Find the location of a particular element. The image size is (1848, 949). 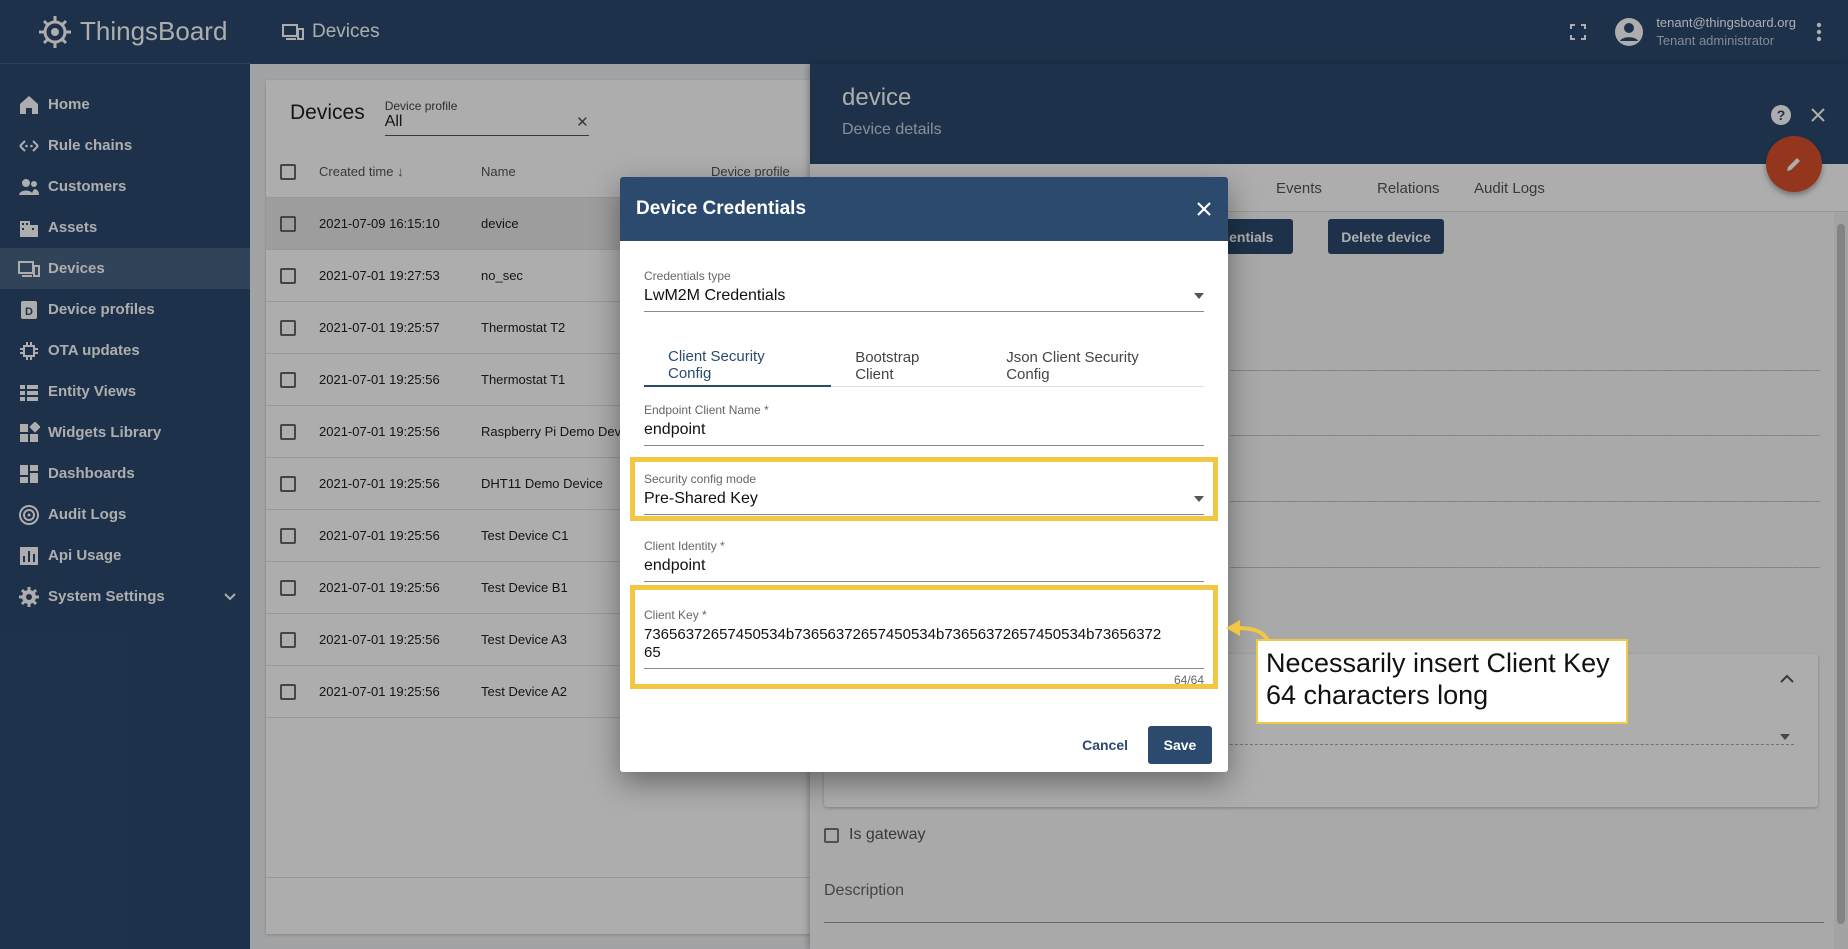

tab-client-security-config: Client Security Config is located at coordinates (738, 365).